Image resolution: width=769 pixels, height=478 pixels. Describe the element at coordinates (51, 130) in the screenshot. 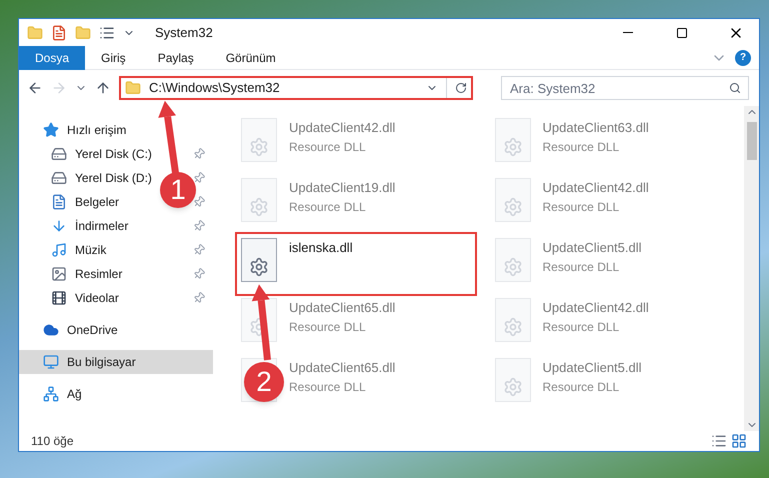

I see `star-icon` at that location.